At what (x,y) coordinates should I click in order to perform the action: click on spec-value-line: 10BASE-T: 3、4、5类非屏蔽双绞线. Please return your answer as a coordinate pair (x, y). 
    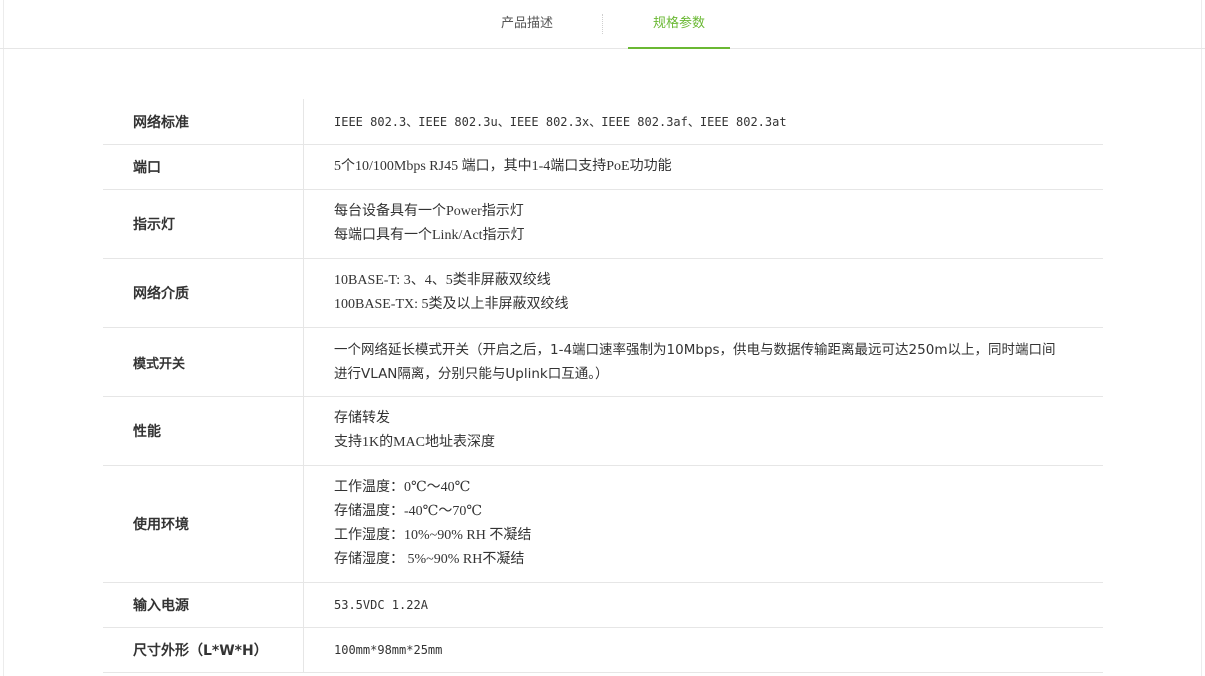
    Looking at the image, I should click on (442, 280).